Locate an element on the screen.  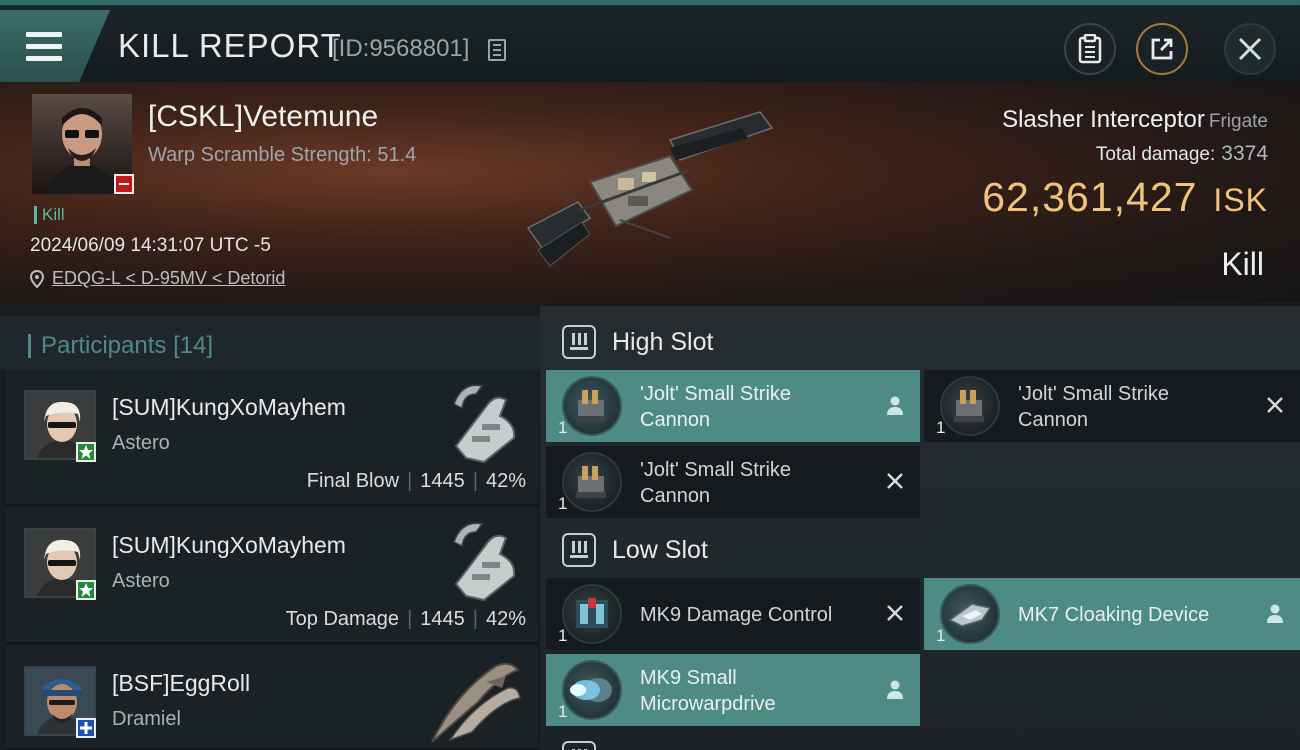
hamburger-menu-icon is located at coordinates (44, 47).